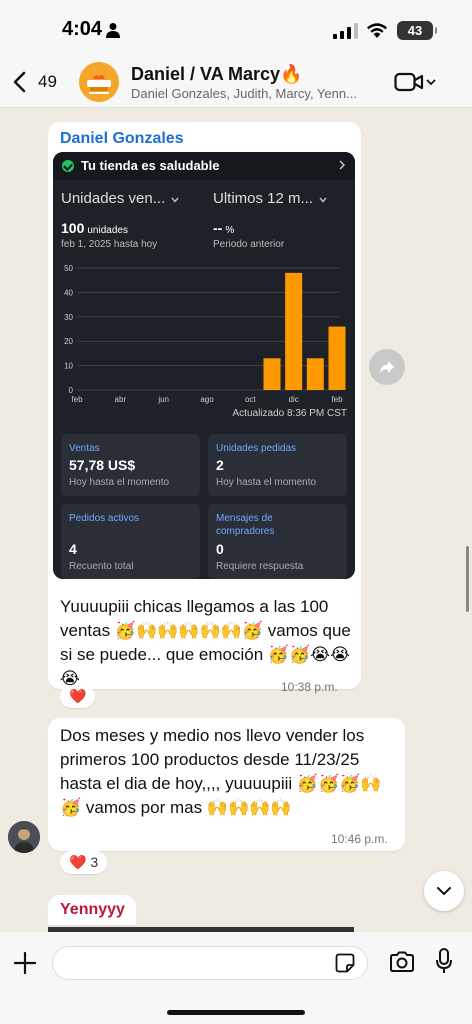  What do you see at coordinates (223, 228) in the screenshot?
I see `previous-value: --%` at bounding box center [223, 228].